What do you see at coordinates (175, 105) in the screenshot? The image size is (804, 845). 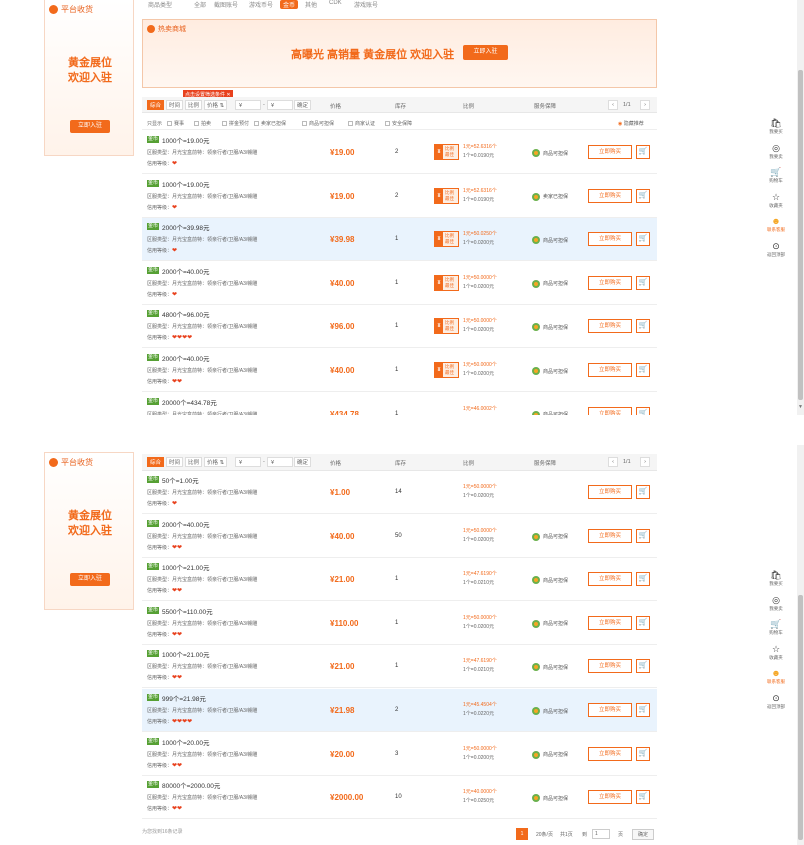 I see `sort-time: 时间` at bounding box center [175, 105].